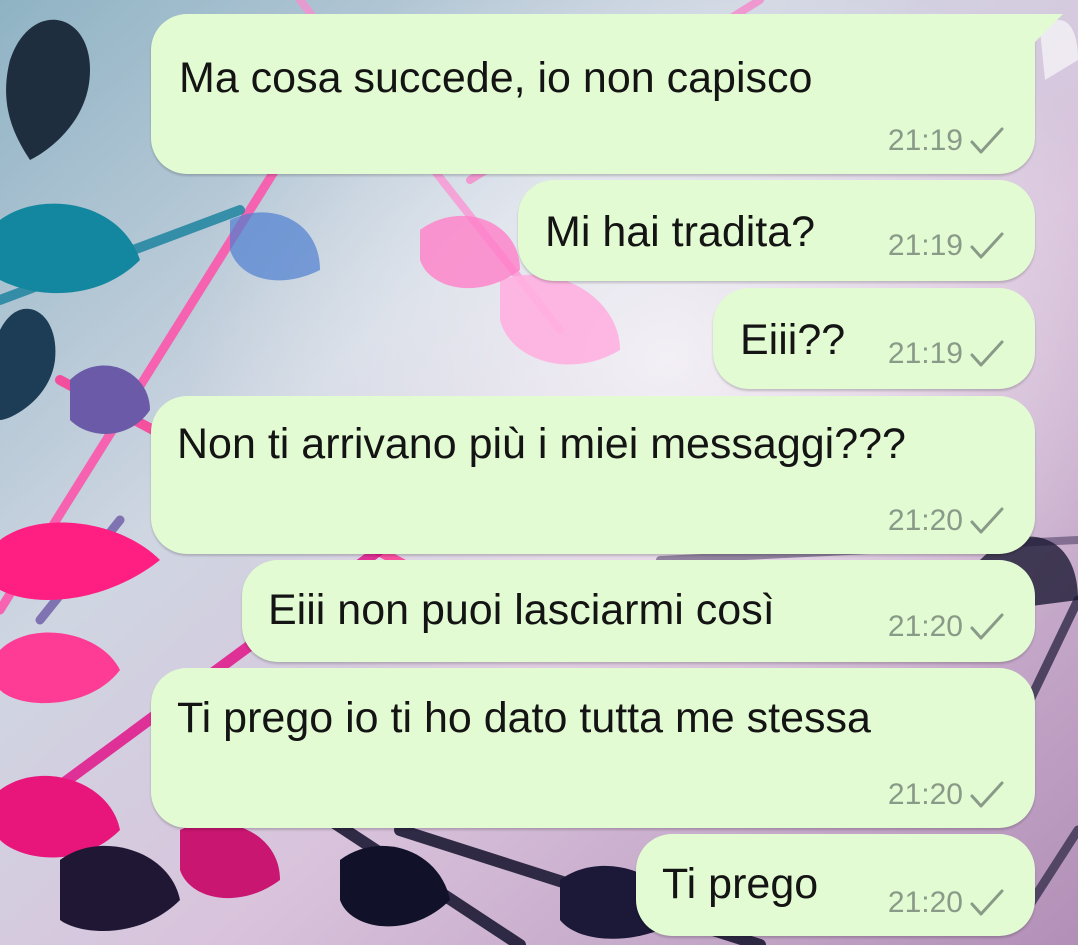 This screenshot has width=1078, height=945. I want to click on outgoing-message: Ma cosa succede, io non capisco 21:19, so click(607, 94).